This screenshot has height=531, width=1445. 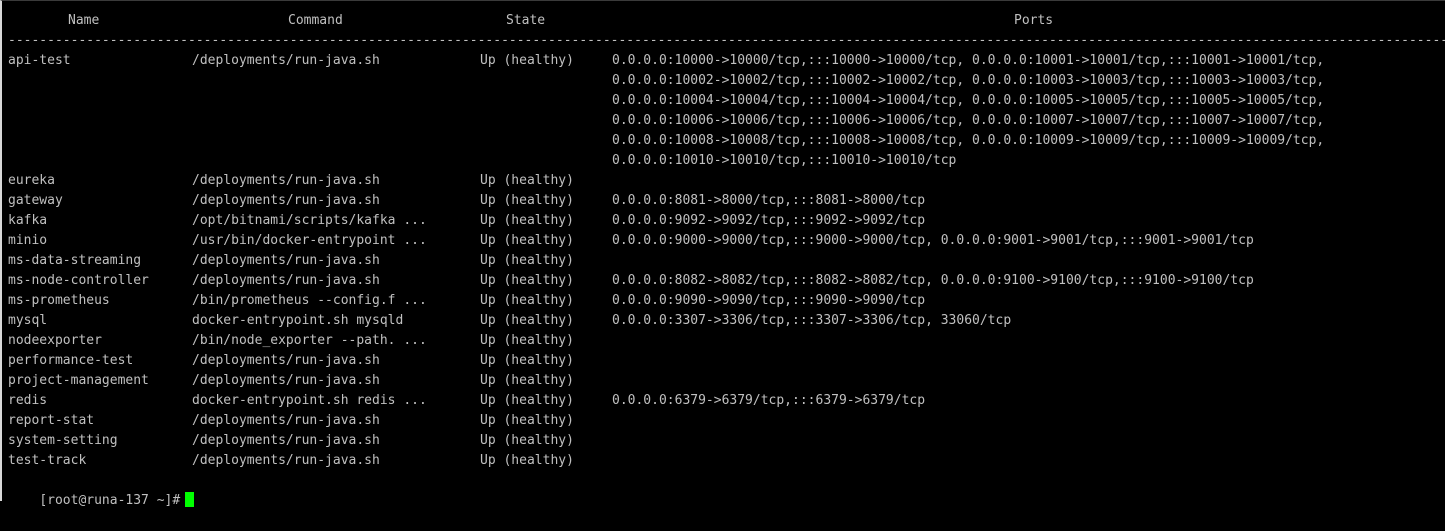 I want to click on container-name: project-management, so click(x=78, y=380).